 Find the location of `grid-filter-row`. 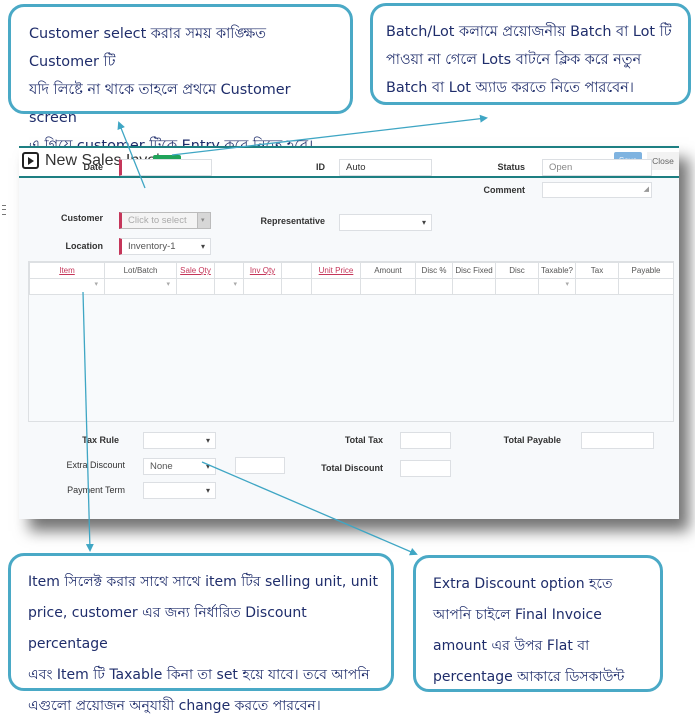

grid-filter-row is located at coordinates (351, 286).